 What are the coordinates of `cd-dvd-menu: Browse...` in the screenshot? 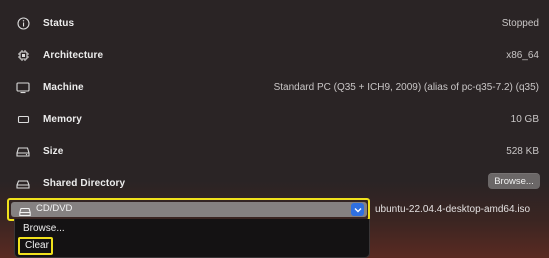 It's located at (192, 238).